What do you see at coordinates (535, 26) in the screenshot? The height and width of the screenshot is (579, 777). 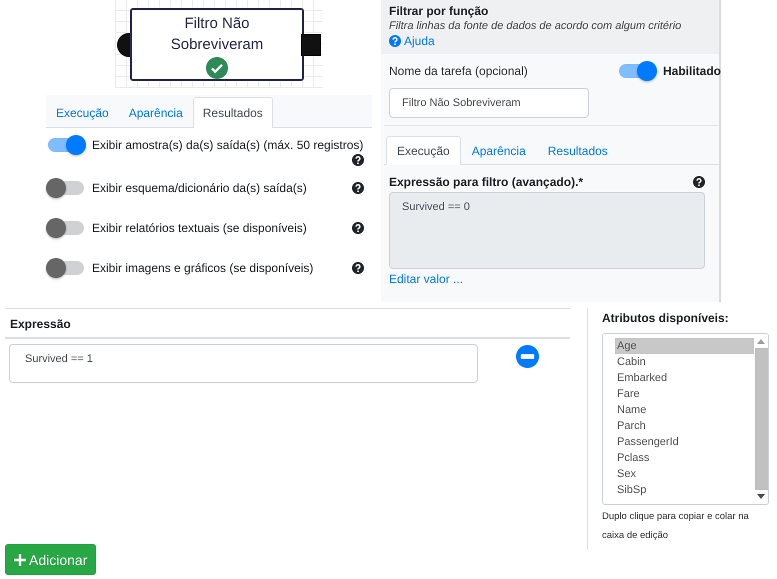 I see `panel-description: Filtra linhas da fonte de dados de acordo com algum critério` at bounding box center [535, 26].